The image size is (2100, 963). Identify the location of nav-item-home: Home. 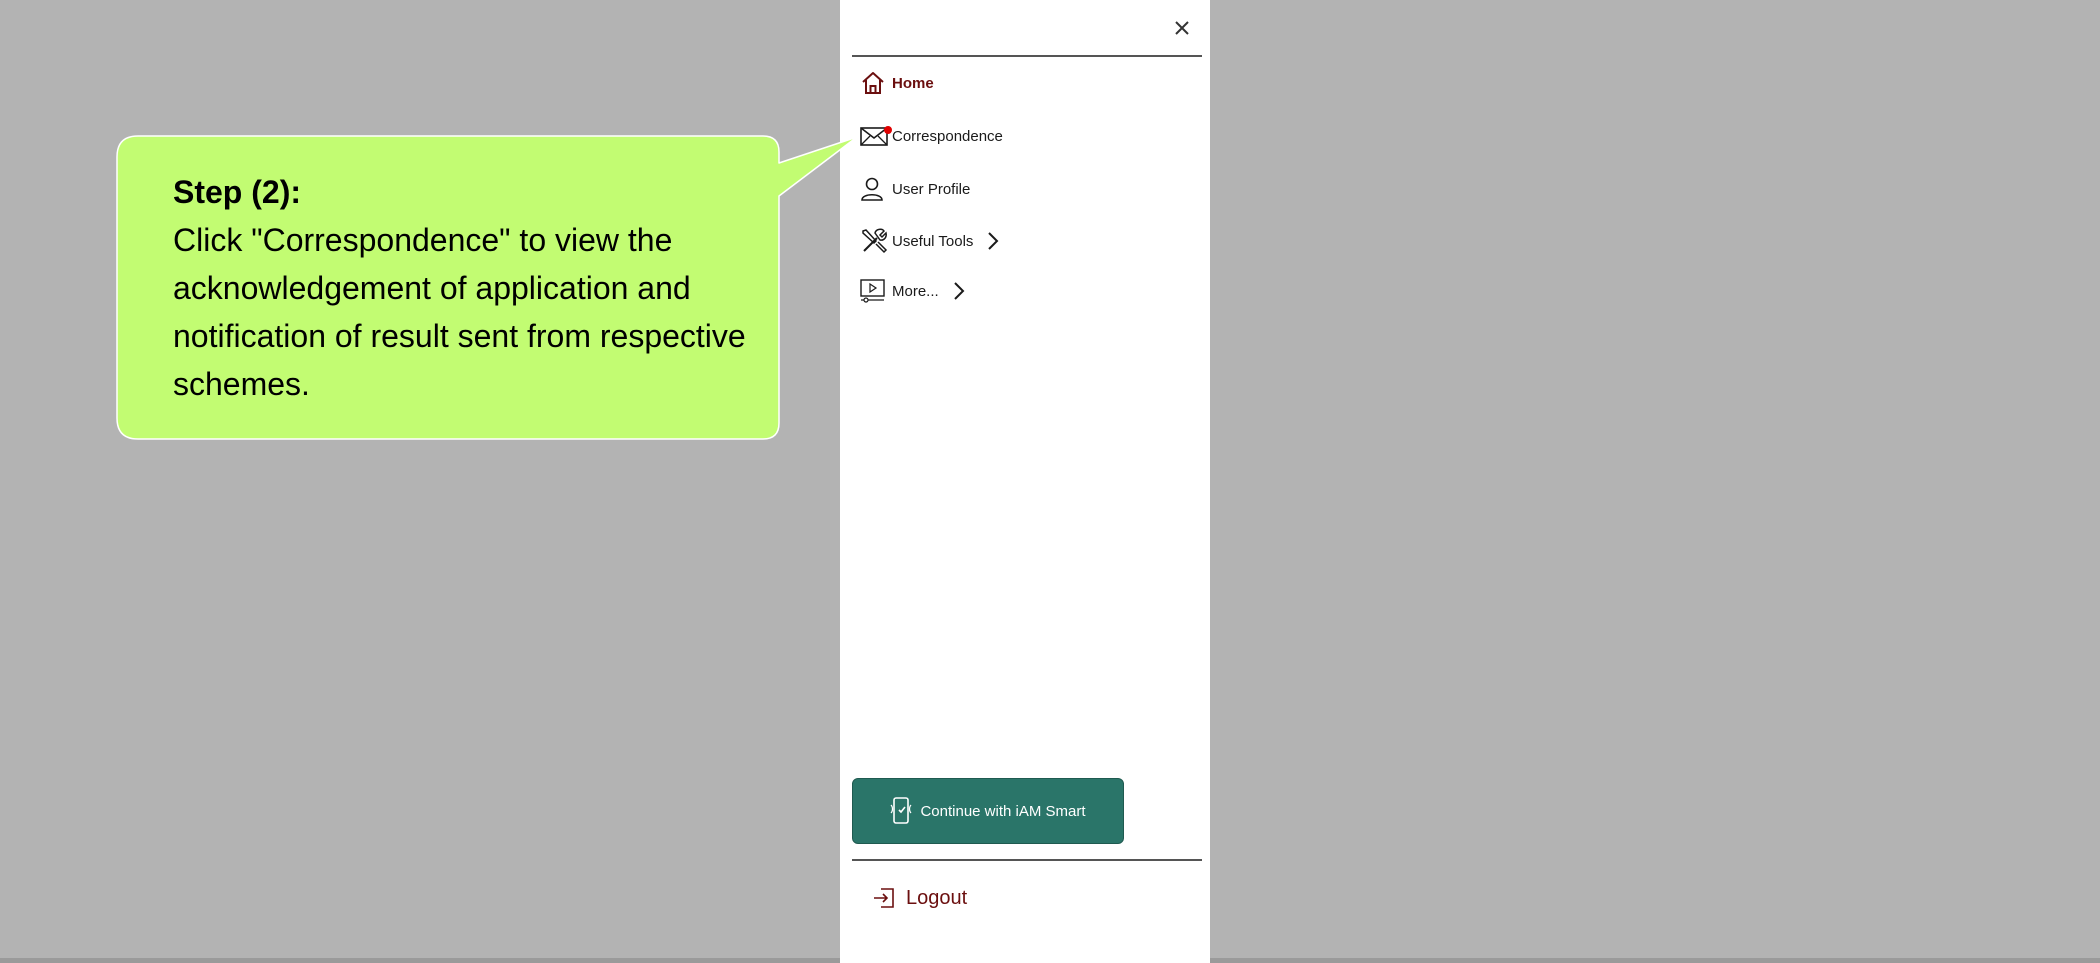
(897, 83).